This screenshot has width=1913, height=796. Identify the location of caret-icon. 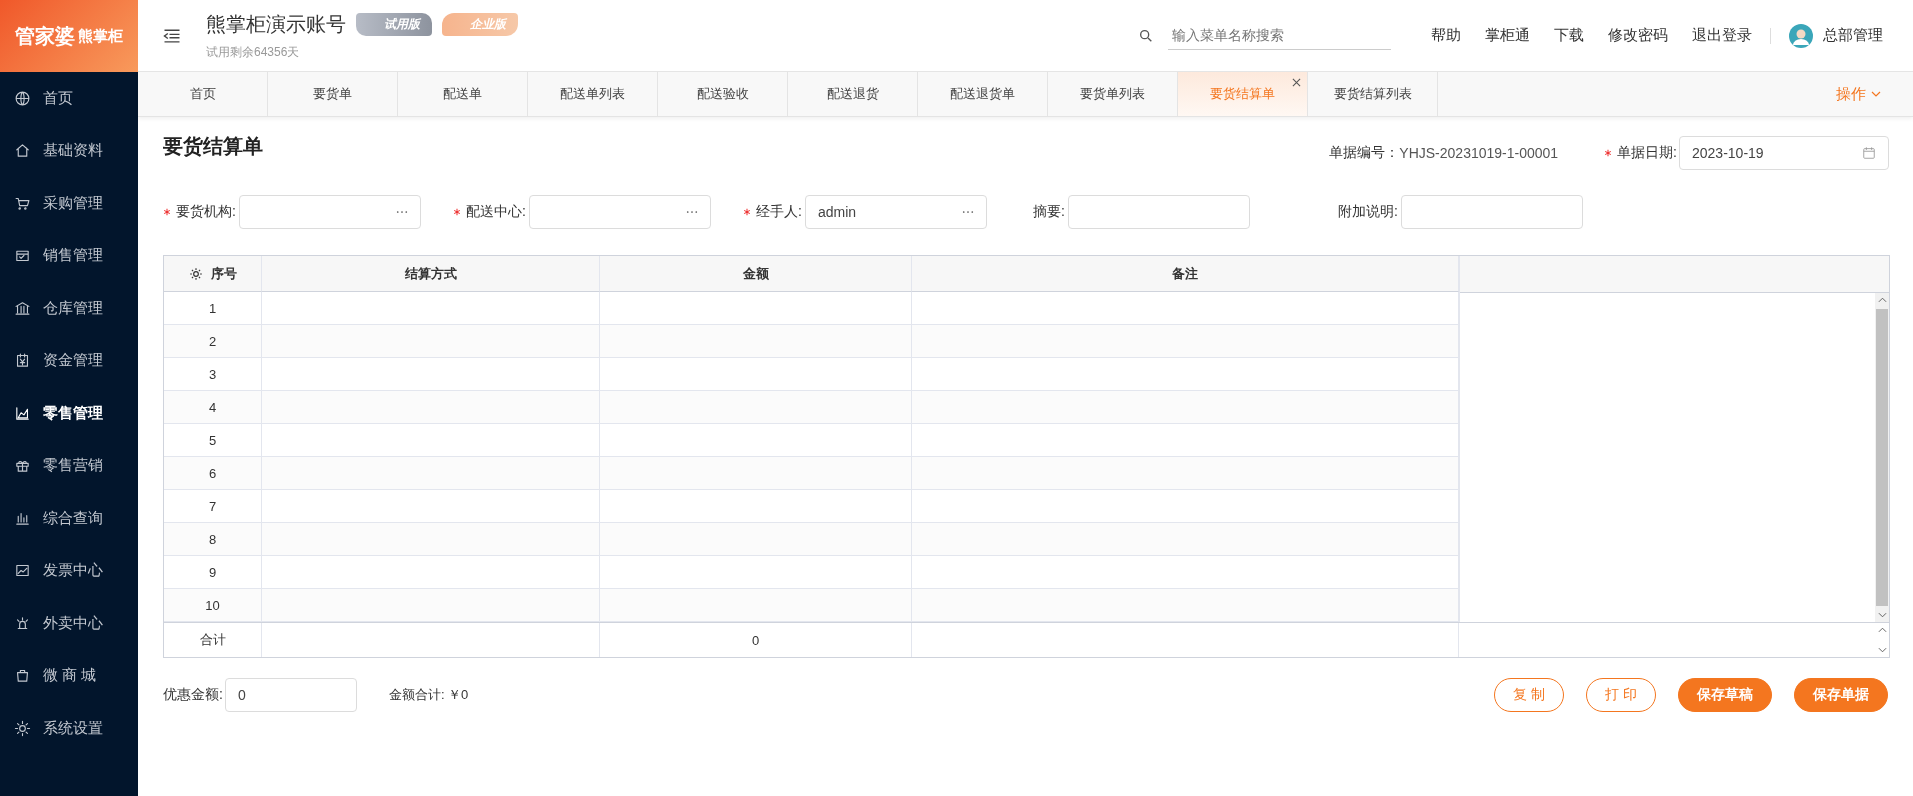
(1876, 94).